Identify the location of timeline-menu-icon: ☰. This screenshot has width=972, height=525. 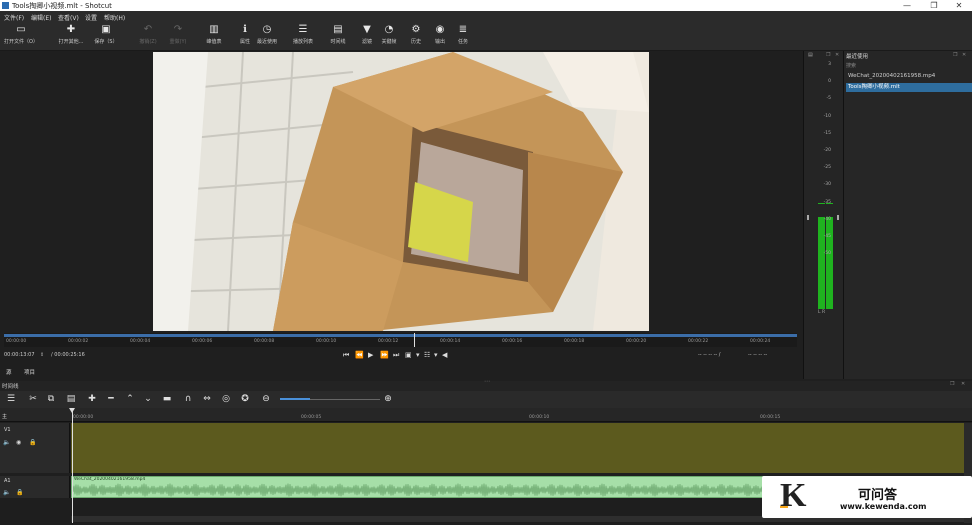
(11, 399).